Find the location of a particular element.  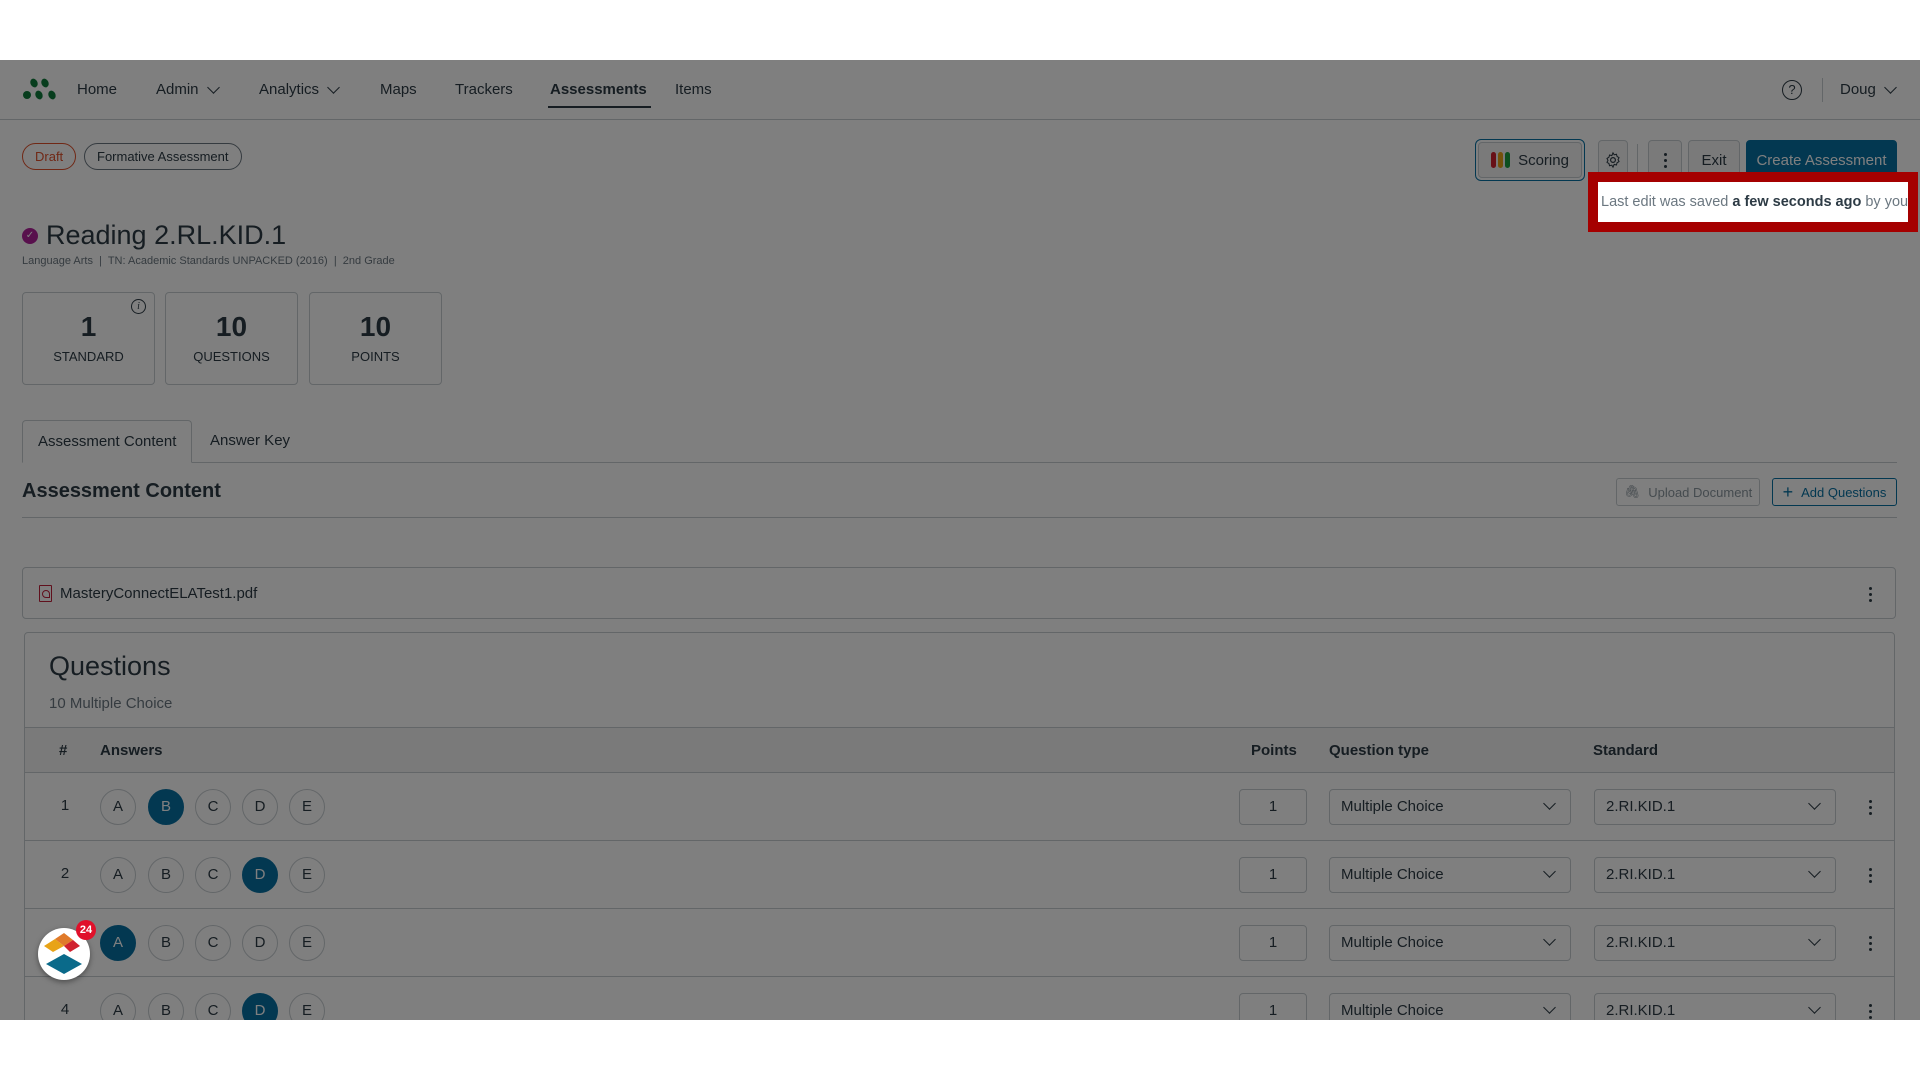

save-status-time: a few seconds ago is located at coordinates (1797, 202).